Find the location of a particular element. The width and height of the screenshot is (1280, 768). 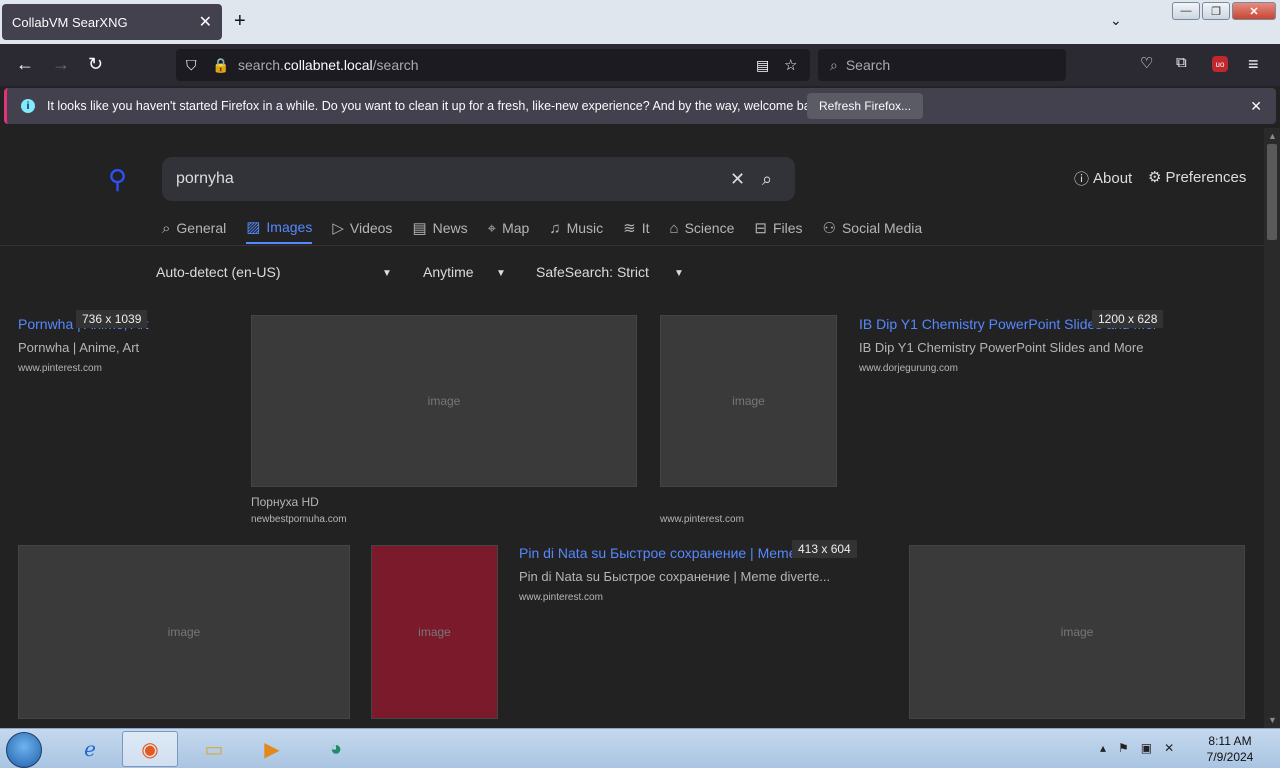

taskbar: ℯ ◉ ▭ ▶ ◕ ▴ ⚑ ▣ ✕ 8:11 AM 7/9/2024 is located at coordinates (640, 748).